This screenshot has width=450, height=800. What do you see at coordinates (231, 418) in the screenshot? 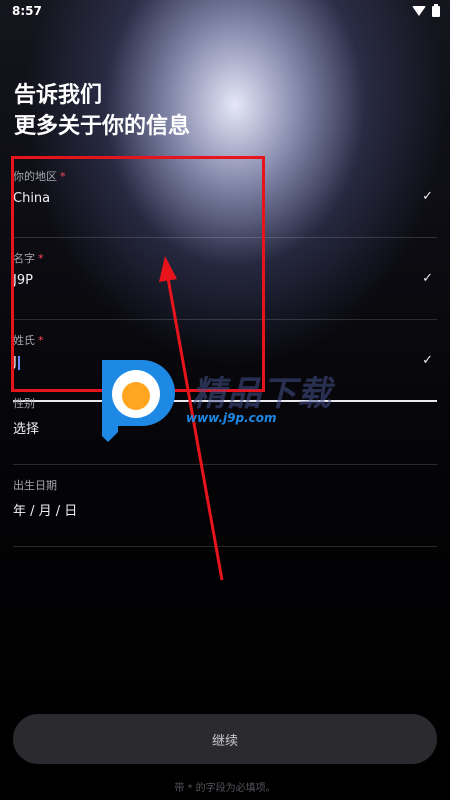
I see `watermark-url: www.j9p.com` at bounding box center [231, 418].